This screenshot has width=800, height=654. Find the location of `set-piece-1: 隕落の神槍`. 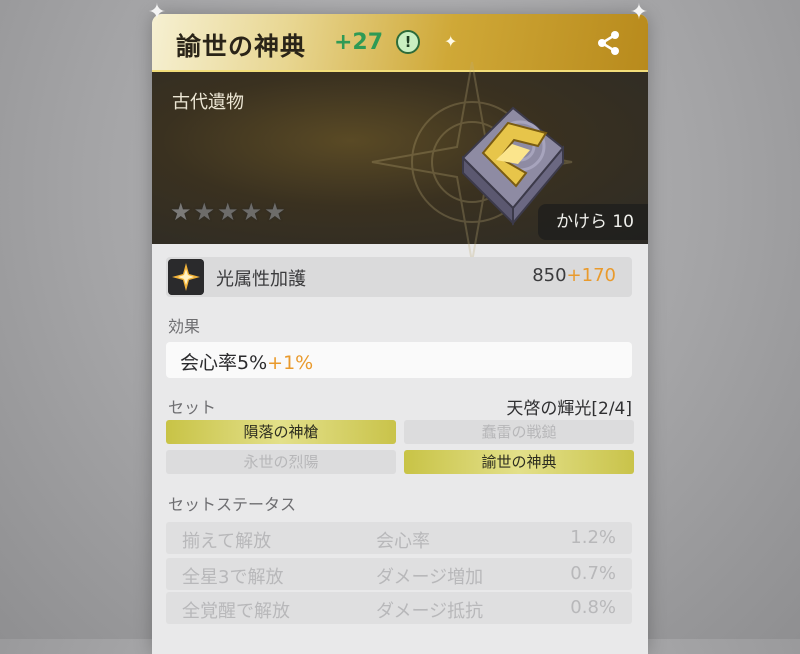

set-piece-1: 隕落の神槍 is located at coordinates (281, 432).